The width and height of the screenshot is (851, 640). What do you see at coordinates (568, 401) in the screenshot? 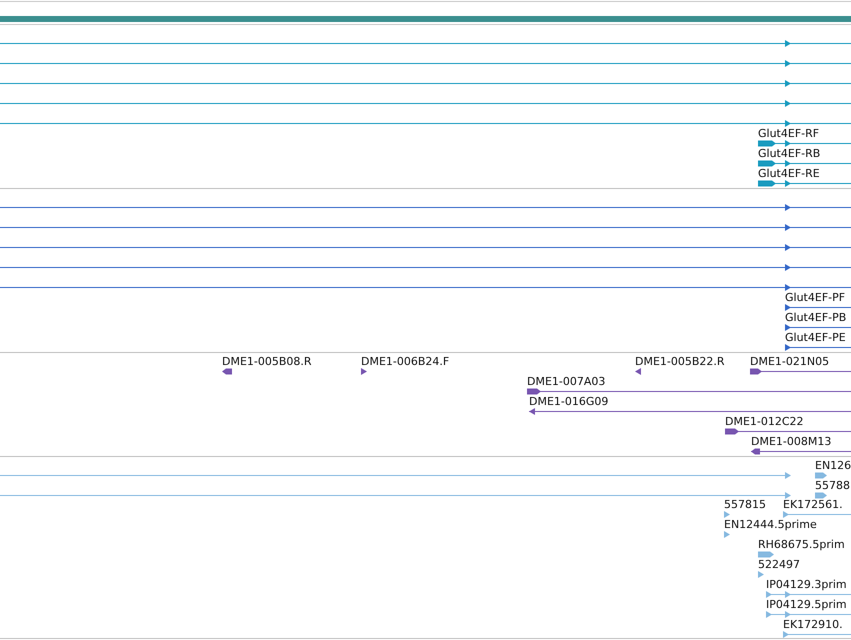
I see `feature-label: DME1-016G09` at bounding box center [568, 401].